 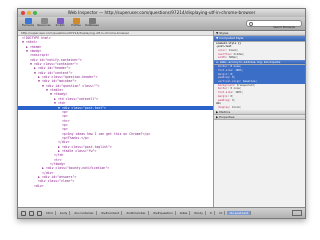 I want to click on status-breadcrumb: div.container, so click(x=84, y=213).